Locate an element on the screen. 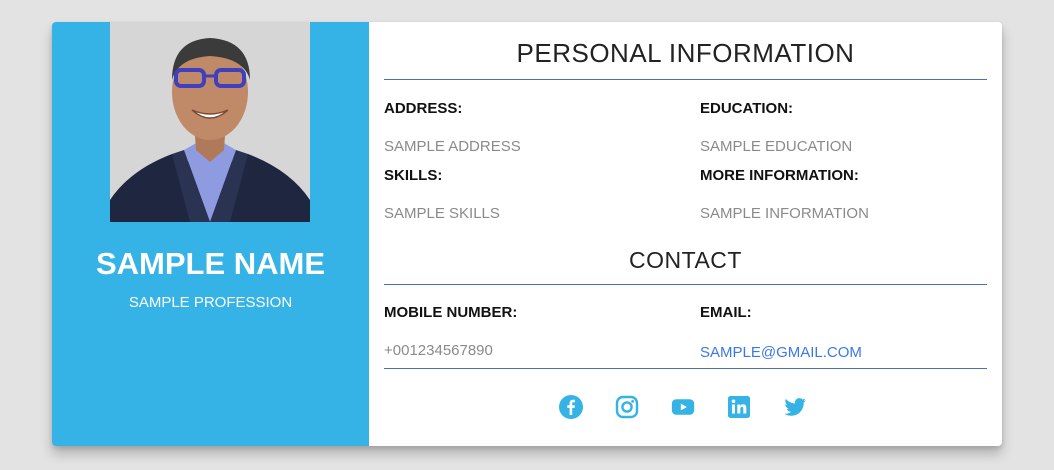 The height and width of the screenshot is (470, 1054). contact-bottom-divider is located at coordinates (685, 368).